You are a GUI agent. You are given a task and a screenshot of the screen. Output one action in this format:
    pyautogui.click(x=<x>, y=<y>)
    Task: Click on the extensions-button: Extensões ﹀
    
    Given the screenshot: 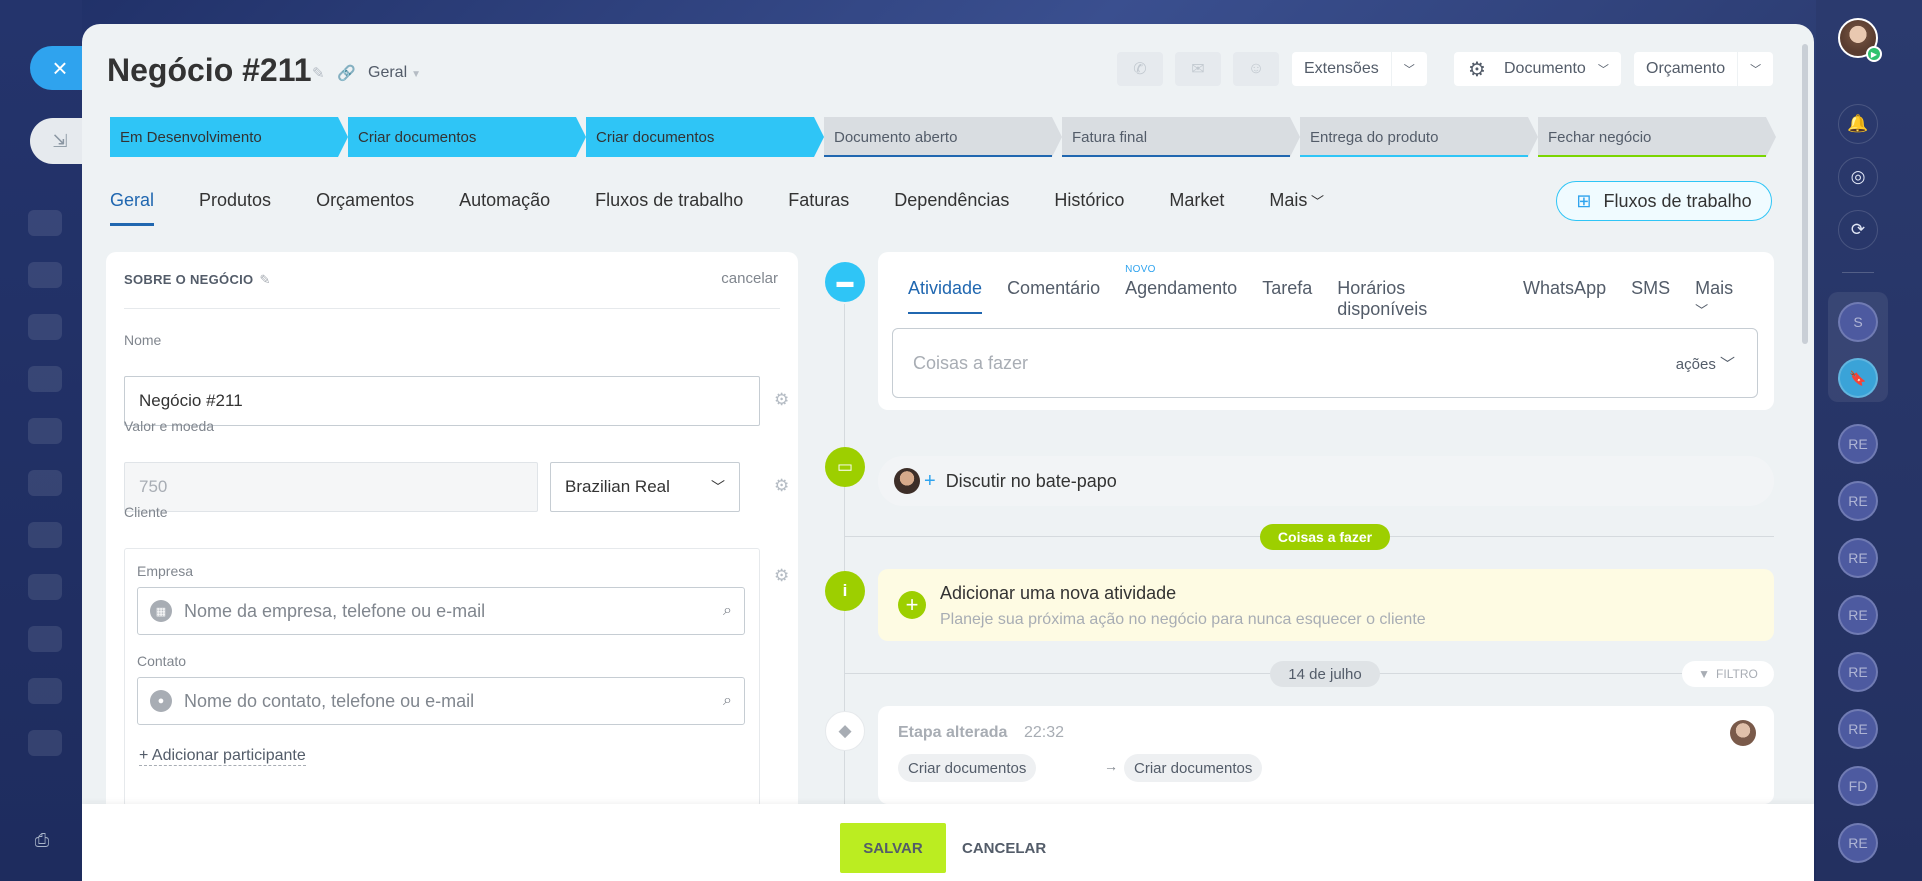 What is the action you would take?
    pyautogui.click(x=1359, y=69)
    